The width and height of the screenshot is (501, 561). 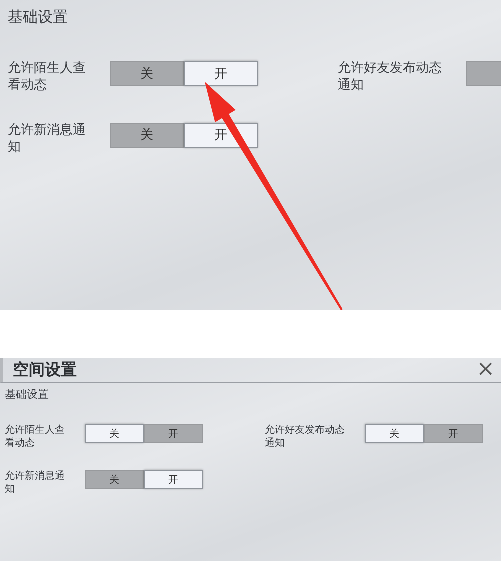 What do you see at coordinates (485, 370) in the screenshot?
I see `close-icon: ×` at bounding box center [485, 370].